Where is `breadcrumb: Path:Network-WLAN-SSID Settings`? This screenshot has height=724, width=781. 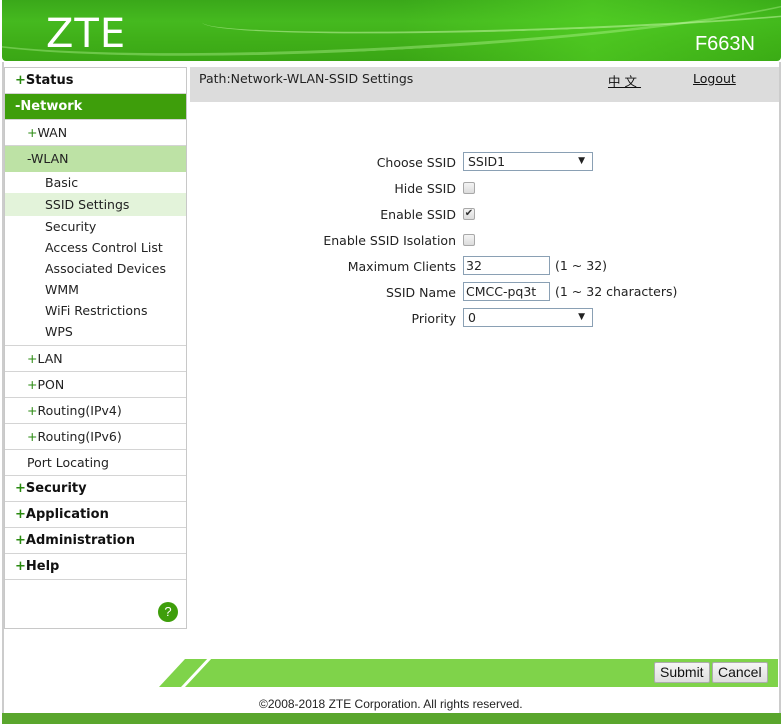 breadcrumb: Path:Network-WLAN-SSID Settings is located at coordinates (306, 78).